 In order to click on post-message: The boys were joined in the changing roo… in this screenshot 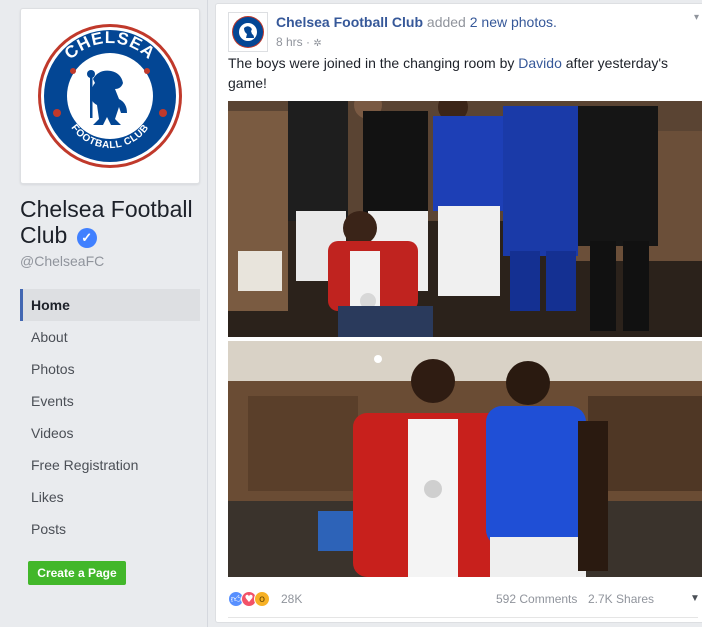, I will do `click(460, 73)`.